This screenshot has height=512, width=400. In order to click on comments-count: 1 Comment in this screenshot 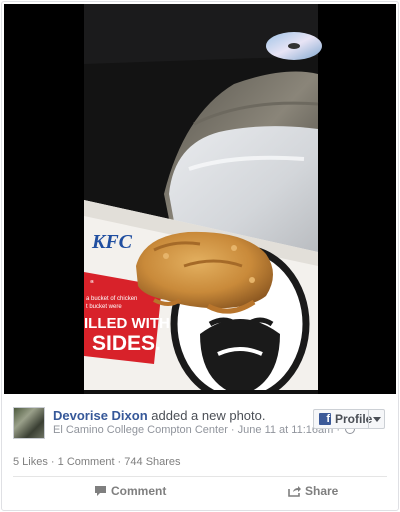, I will do `click(86, 462)`.